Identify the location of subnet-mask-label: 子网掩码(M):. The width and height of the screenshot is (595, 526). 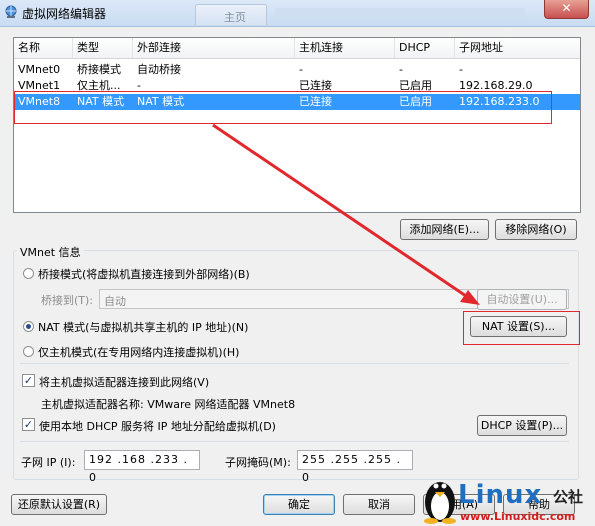
(258, 462).